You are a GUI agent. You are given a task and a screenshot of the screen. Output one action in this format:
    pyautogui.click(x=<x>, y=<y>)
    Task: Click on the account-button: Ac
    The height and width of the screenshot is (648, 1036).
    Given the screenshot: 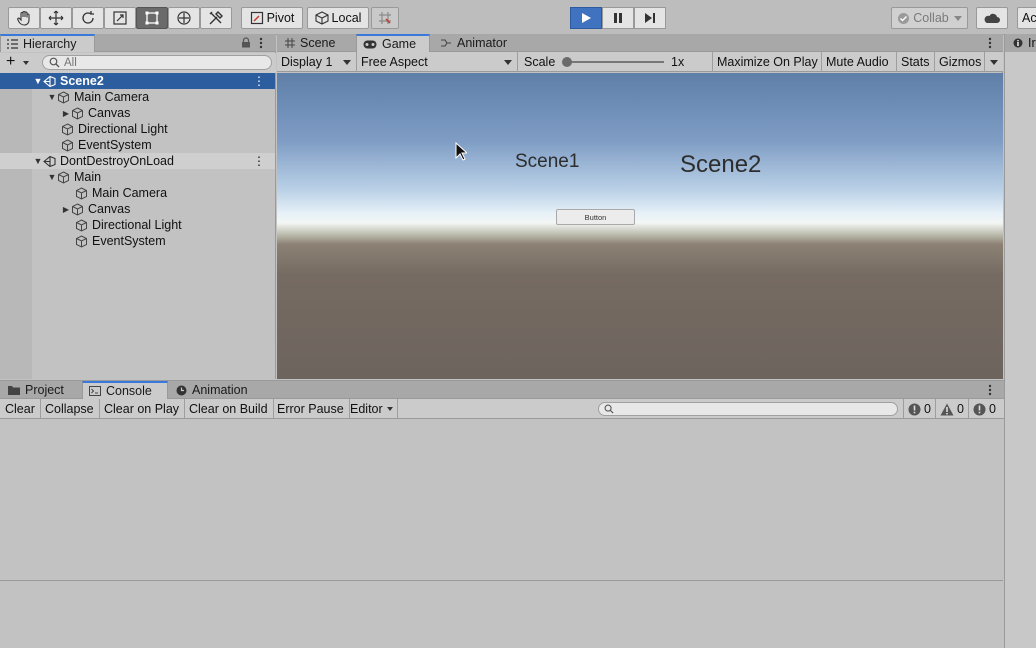 What is the action you would take?
    pyautogui.click(x=1026, y=18)
    